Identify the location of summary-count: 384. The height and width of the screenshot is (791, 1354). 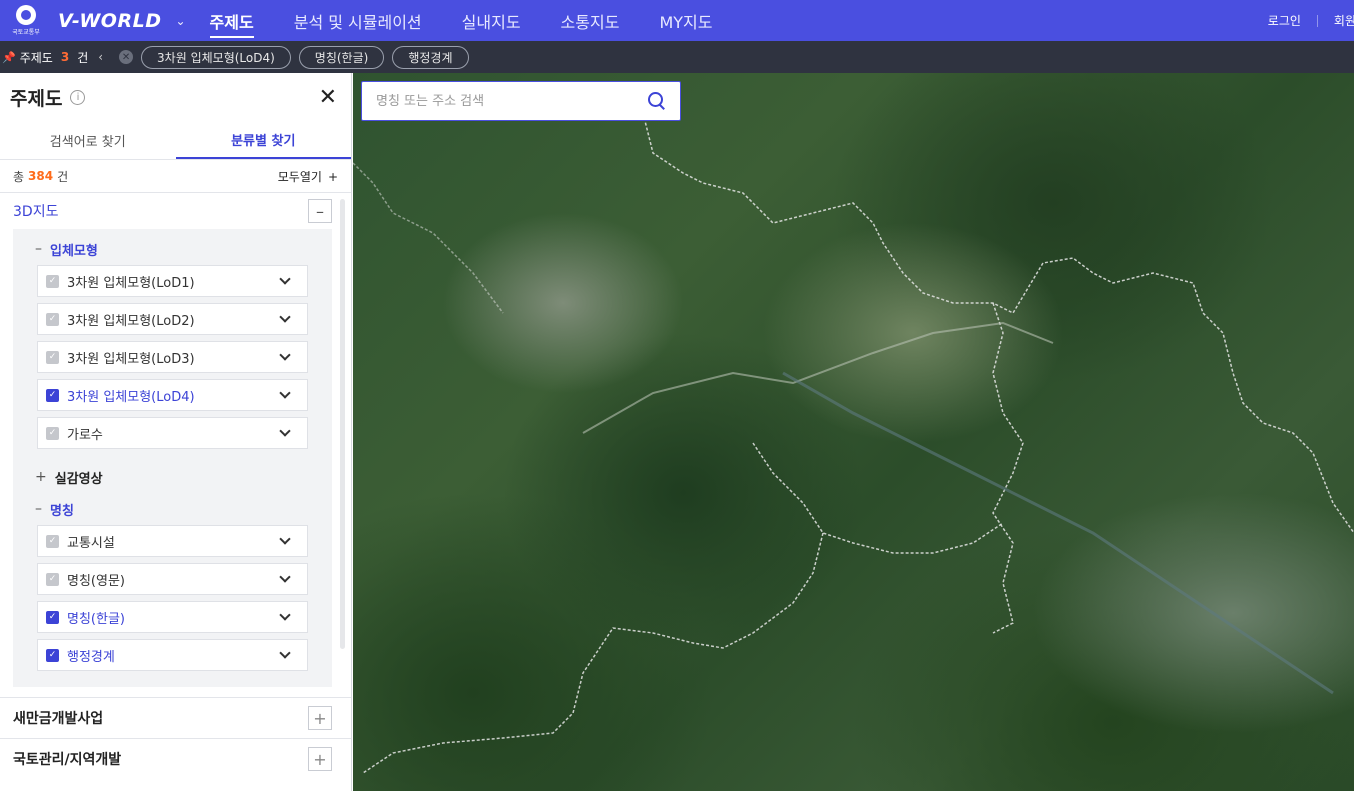
(41, 176).